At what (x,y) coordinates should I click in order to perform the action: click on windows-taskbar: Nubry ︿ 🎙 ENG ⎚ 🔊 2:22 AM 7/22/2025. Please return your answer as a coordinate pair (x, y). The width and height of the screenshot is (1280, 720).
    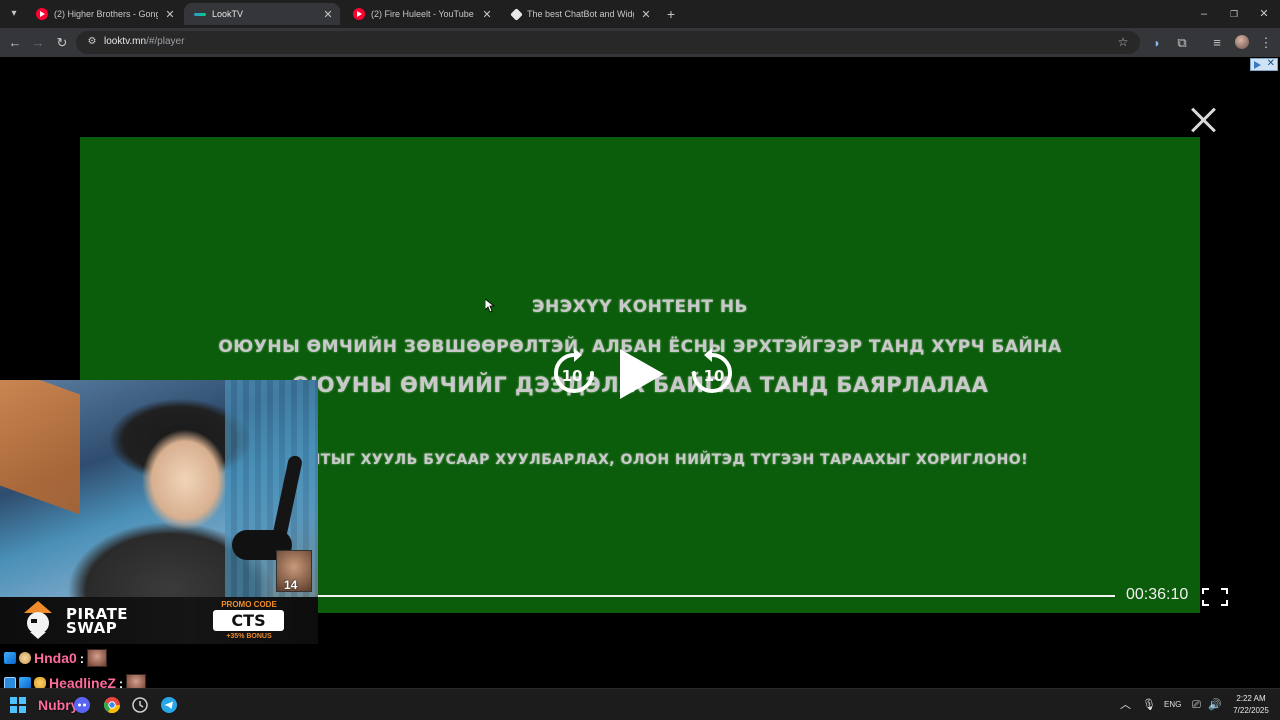
    Looking at the image, I should click on (640, 704).